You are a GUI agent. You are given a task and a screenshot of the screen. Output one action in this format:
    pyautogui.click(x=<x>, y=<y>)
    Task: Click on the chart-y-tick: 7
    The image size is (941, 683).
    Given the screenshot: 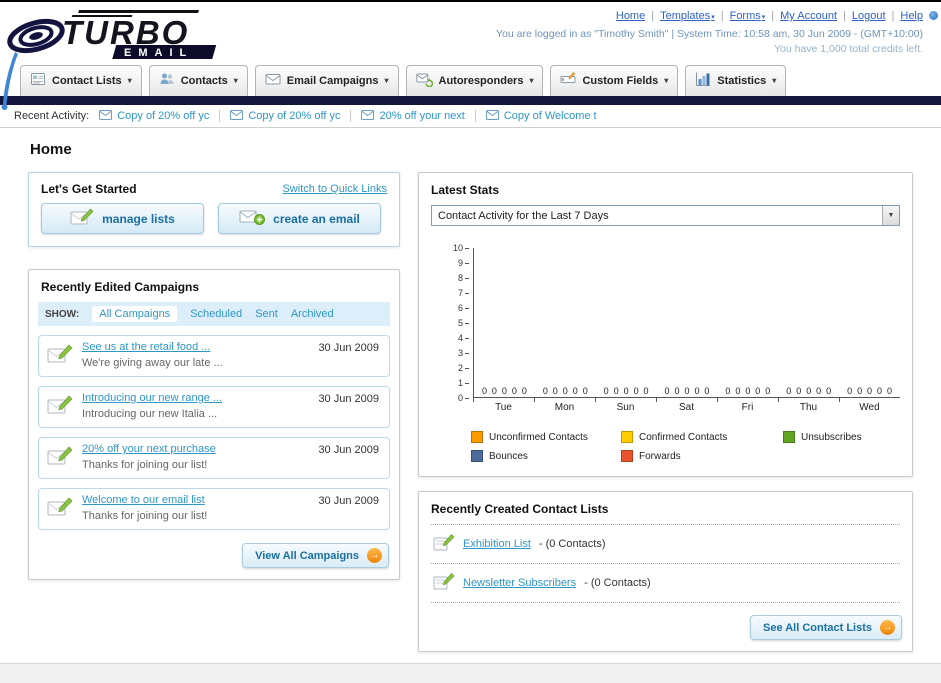 What is the action you would take?
    pyautogui.click(x=463, y=293)
    